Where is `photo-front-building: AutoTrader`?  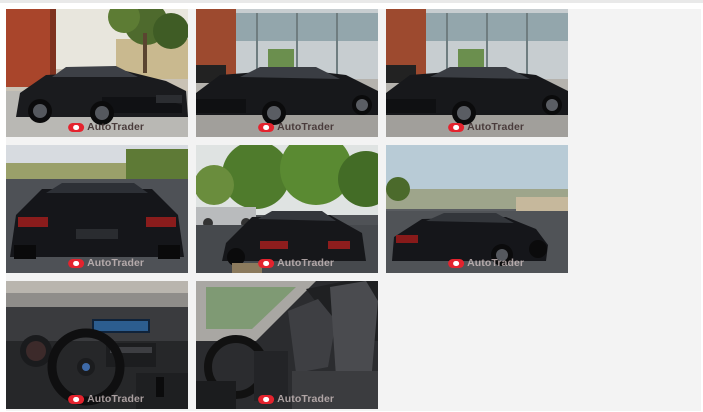
photo-front-building: AutoTrader is located at coordinates (287, 73).